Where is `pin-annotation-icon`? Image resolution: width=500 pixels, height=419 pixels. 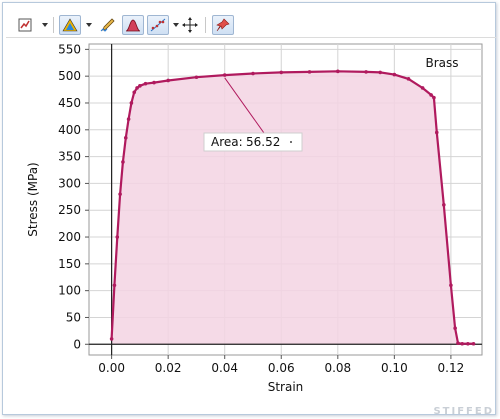
pin-annotation-icon is located at coordinates (223, 25).